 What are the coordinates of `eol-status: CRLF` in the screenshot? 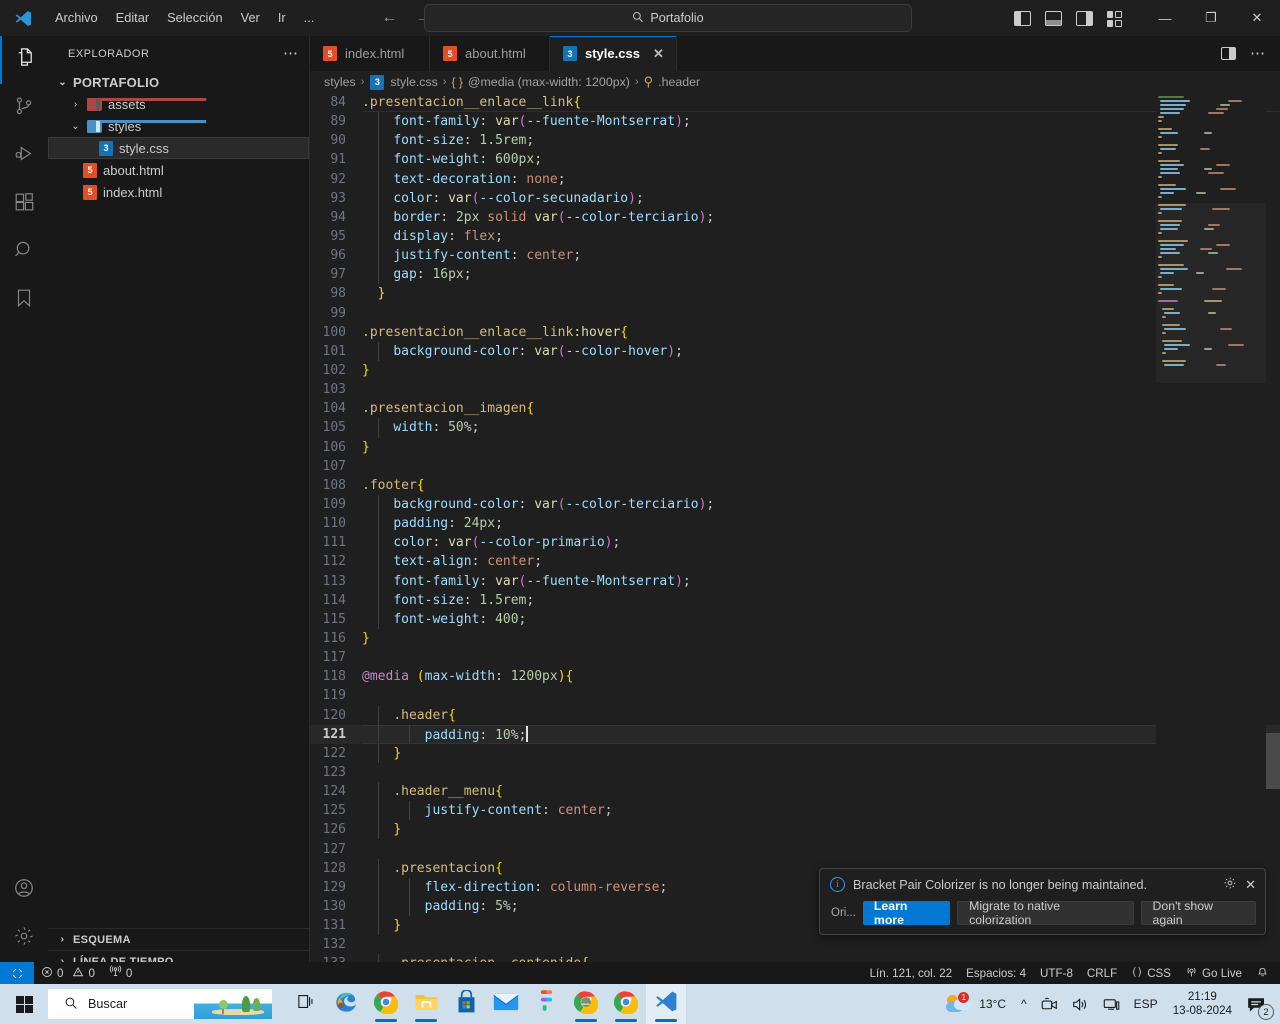 It's located at (1102, 973).